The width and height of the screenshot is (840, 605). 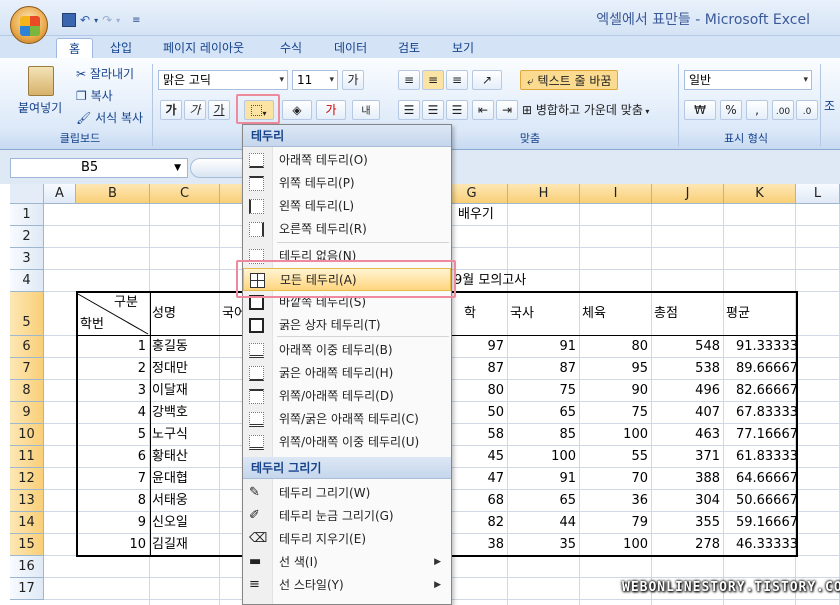 I want to click on phonetic-button: 내, so click(x=366, y=110).